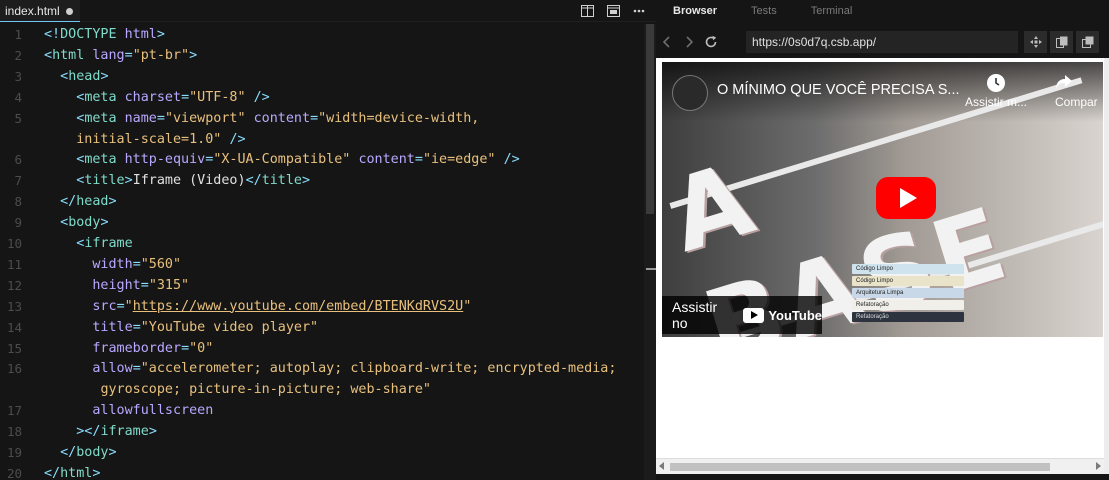  Describe the element at coordinates (18, 34) in the screenshot. I see `line-number: 1` at that location.